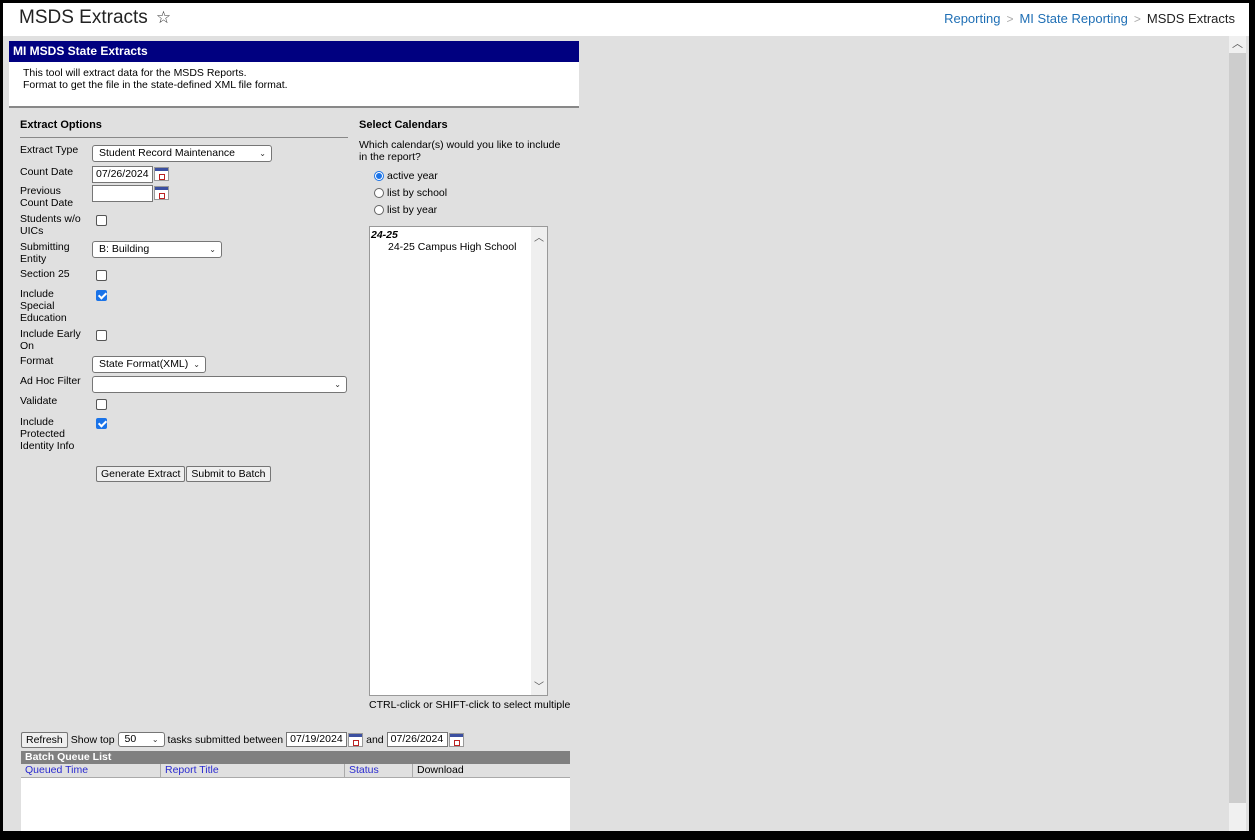 The width and height of the screenshot is (1255, 840). Describe the element at coordinates (185, 341) in the screenshot. I see `include-early-on-row: Include Early On` at that location.